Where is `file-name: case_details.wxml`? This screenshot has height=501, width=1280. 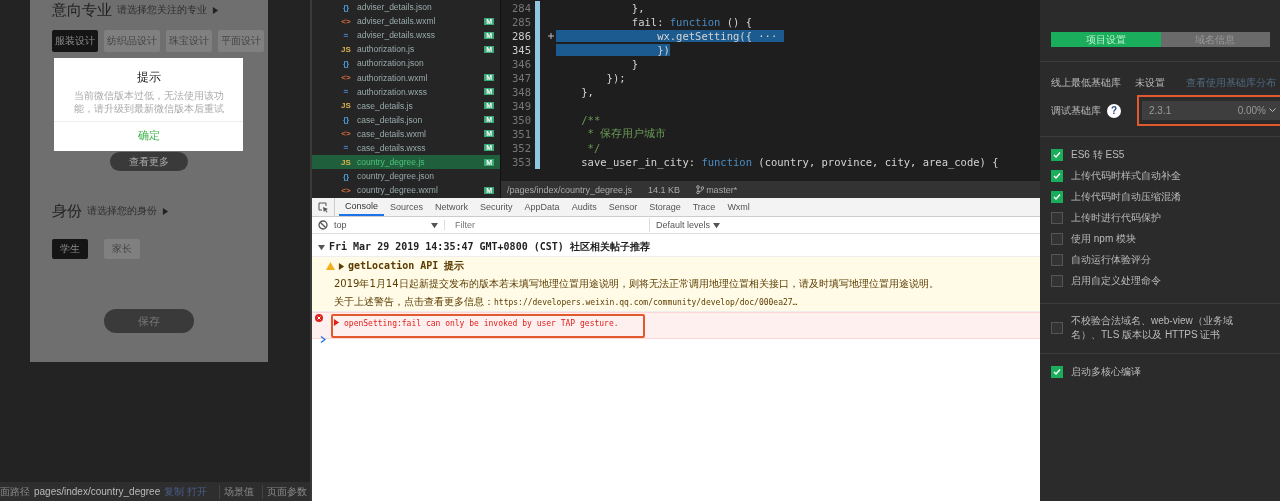 file-name: case_details.wxml is located at coordinates (392, 133).